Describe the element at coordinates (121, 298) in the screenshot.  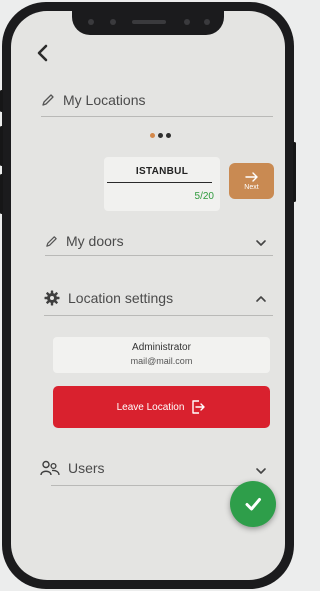
I see `location-settings-title: Location settings` at that location.